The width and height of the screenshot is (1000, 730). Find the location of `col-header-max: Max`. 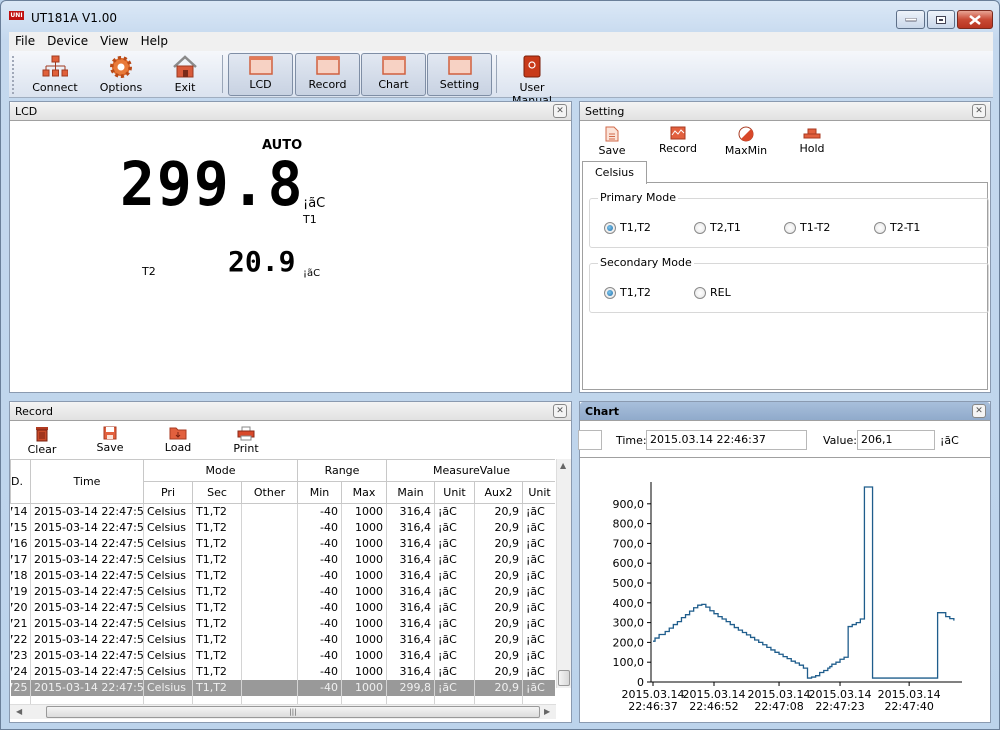

col-header-max: Max is located at coordinates (364, 492).